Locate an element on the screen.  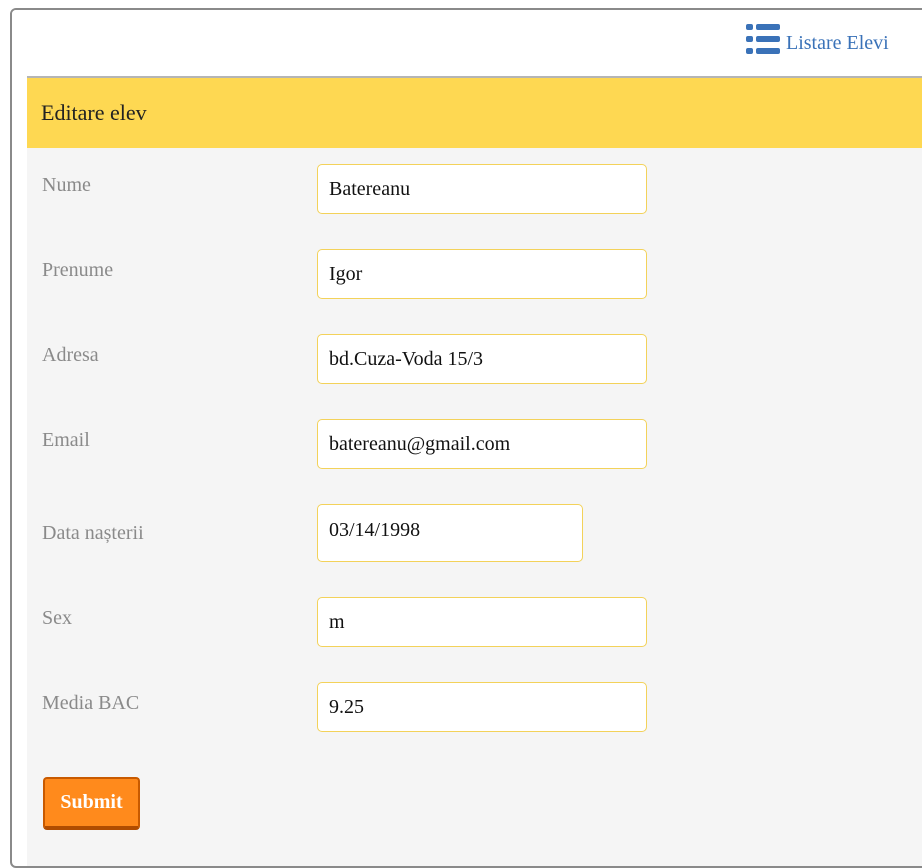
list-students-link-label: Listare Elevi is located at coordinates (837, 44).